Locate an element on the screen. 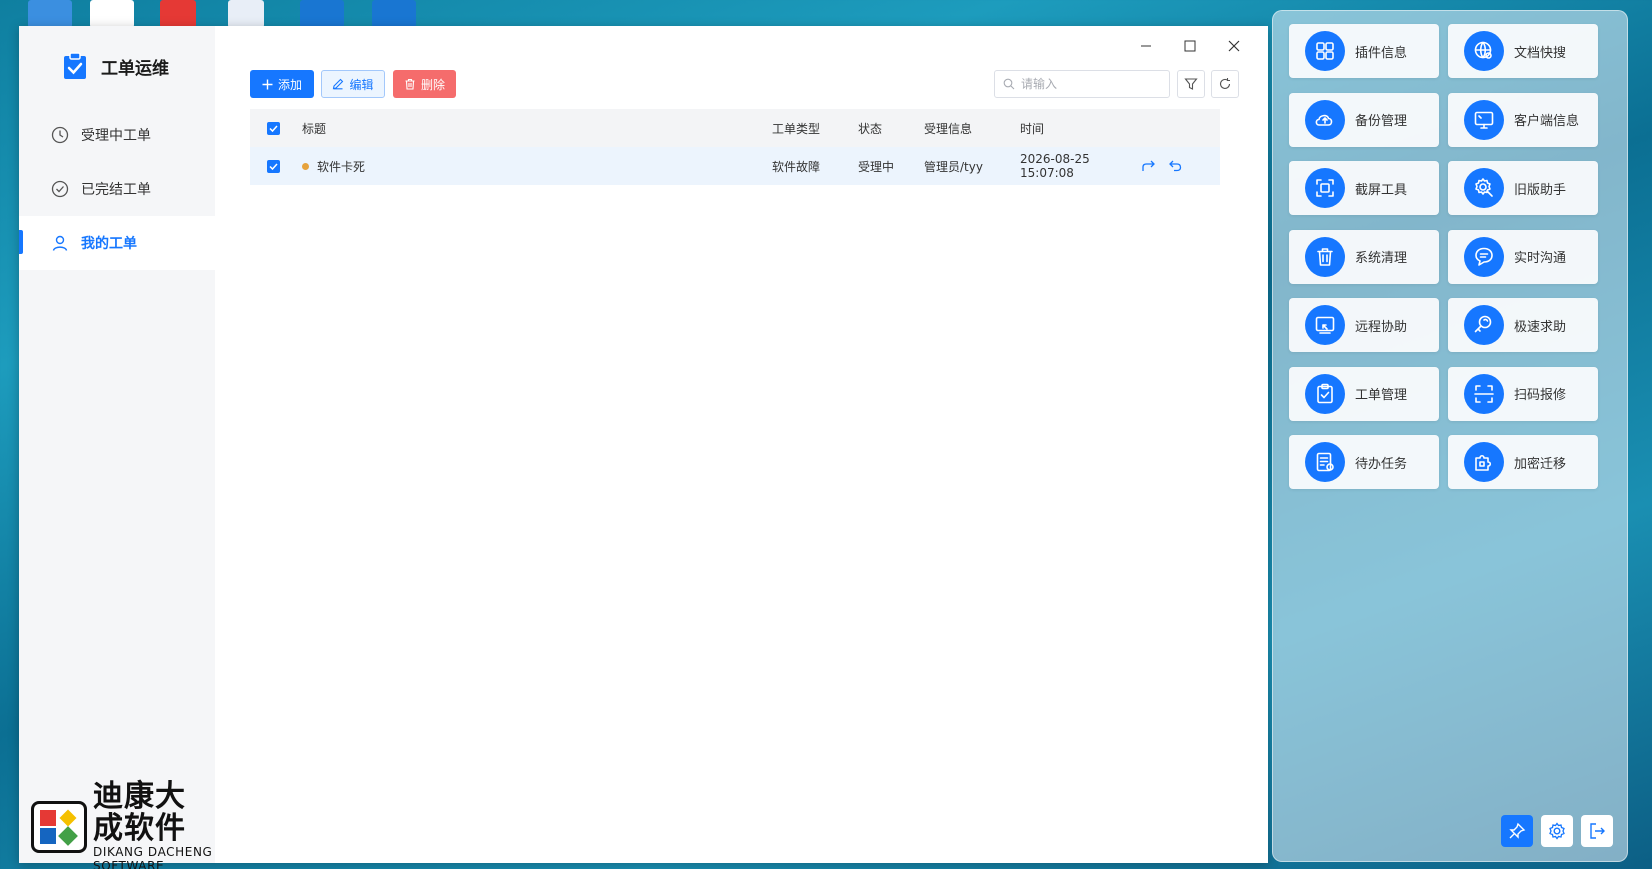 The height and width of the screenshot is (869, 1652). tool-label: 工单管理 is located at coordinates (1381, 395).